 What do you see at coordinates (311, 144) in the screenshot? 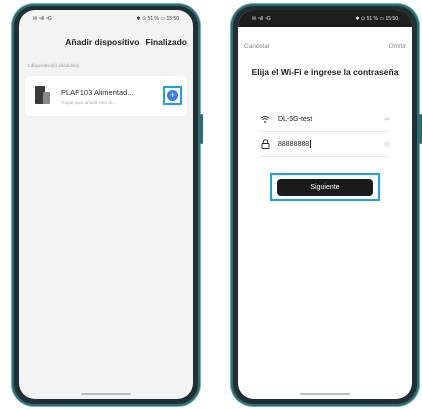
I see `text-cursor` at bounding box center [311, 144].